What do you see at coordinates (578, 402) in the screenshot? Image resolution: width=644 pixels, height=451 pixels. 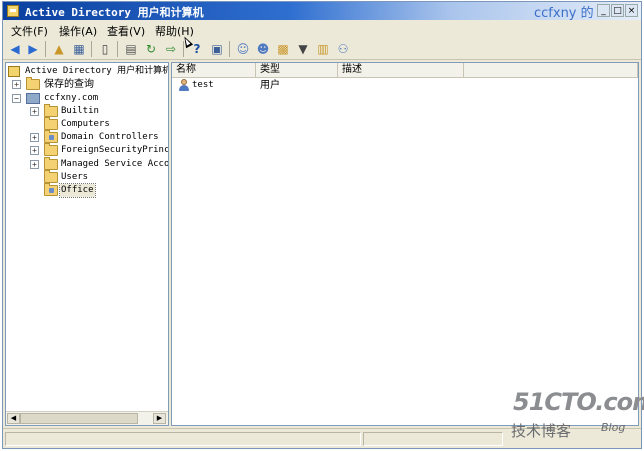 I see `site-watermark: 51CTO.com` at bounding box center [578, 402].